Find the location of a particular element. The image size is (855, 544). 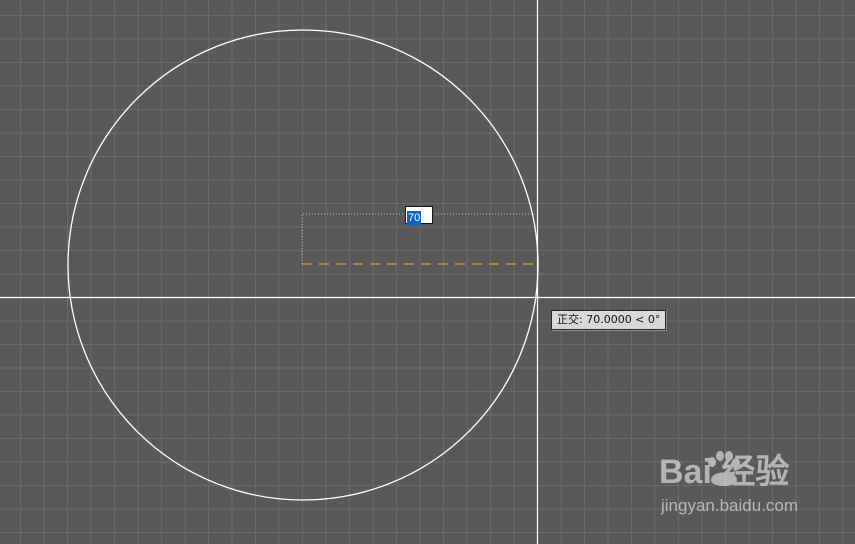

dynamic-input-field: 70 is located at coordinates (419, 215).